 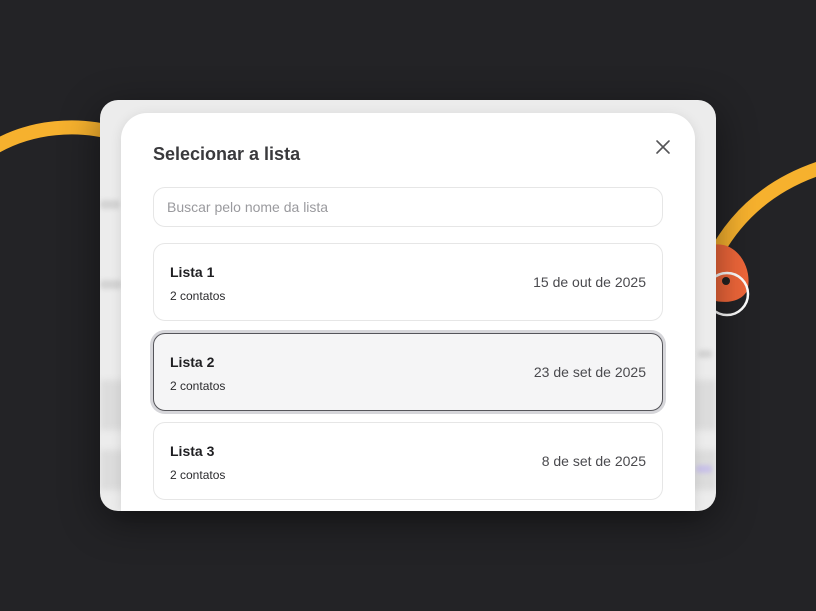 I want to click on list-name: Lista 2, so click(x=192, y=362).